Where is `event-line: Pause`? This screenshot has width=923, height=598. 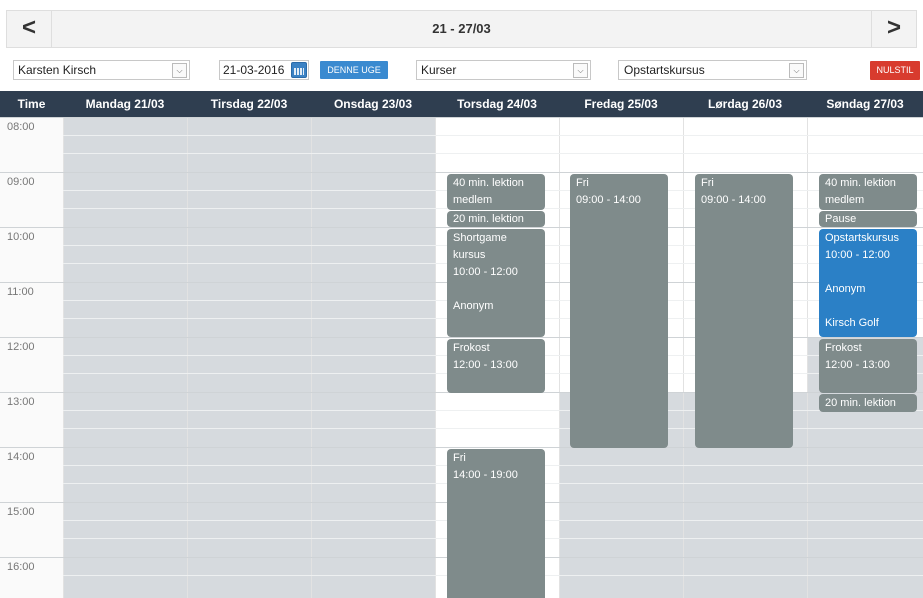 event-line: Pause is located at coordinates (841, 219).